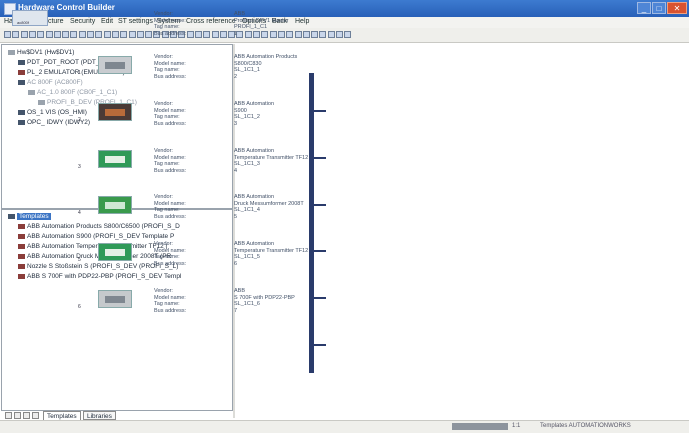 Image resolution: width=689 pixels, height=433 pixels. Describe the element at coordinates (236, 263) in the screenshot. I see `field-value-address: 6` at that location.